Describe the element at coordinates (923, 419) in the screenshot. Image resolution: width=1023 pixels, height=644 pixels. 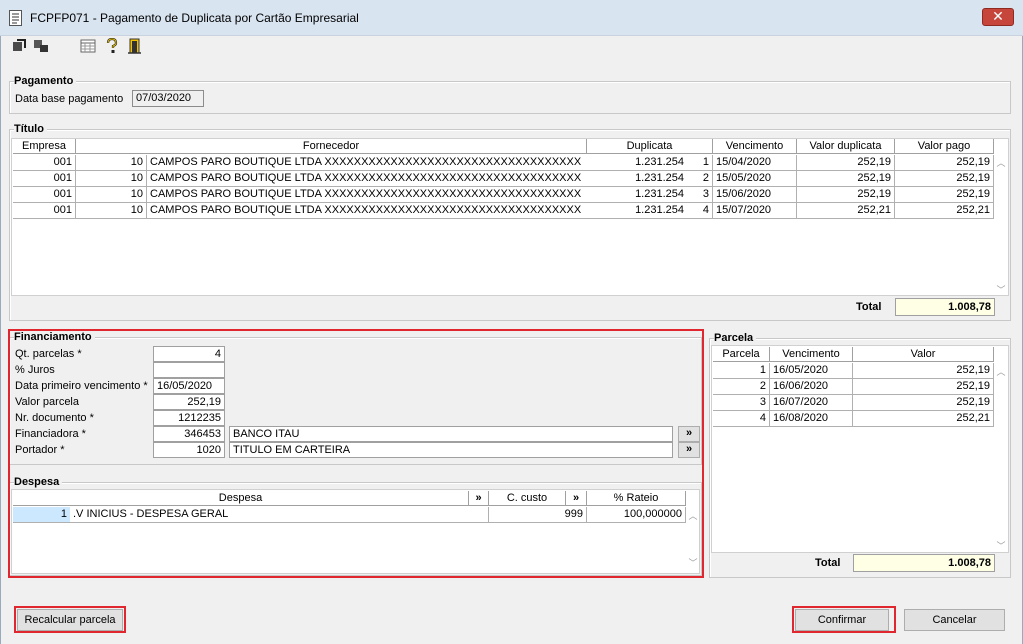
I see `cell-parcela-valor: 252,21` at that location.